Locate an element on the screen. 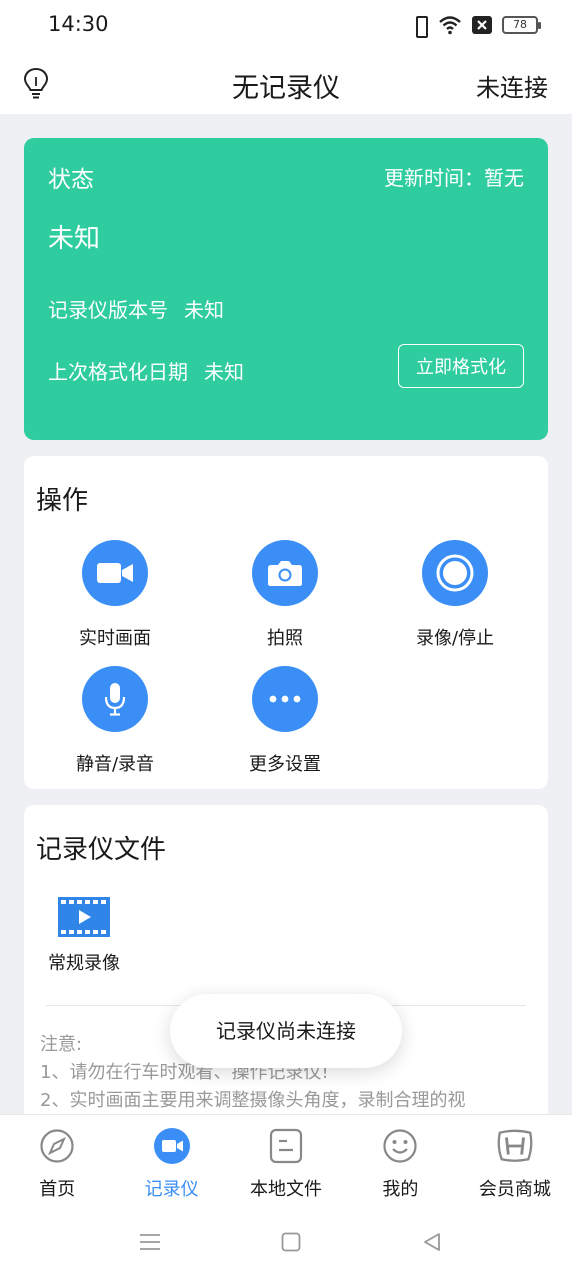 The width and height of the screenshot is (572, 1280). system-nav-bar is located at coordinates (286, 1243).